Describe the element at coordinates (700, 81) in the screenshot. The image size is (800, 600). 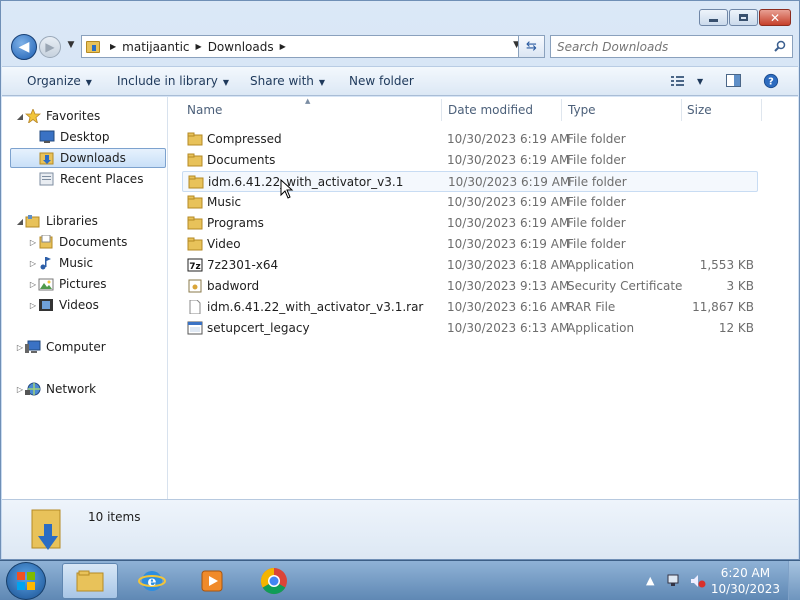
I see `view-dropdown-icon: ▼` at that location.